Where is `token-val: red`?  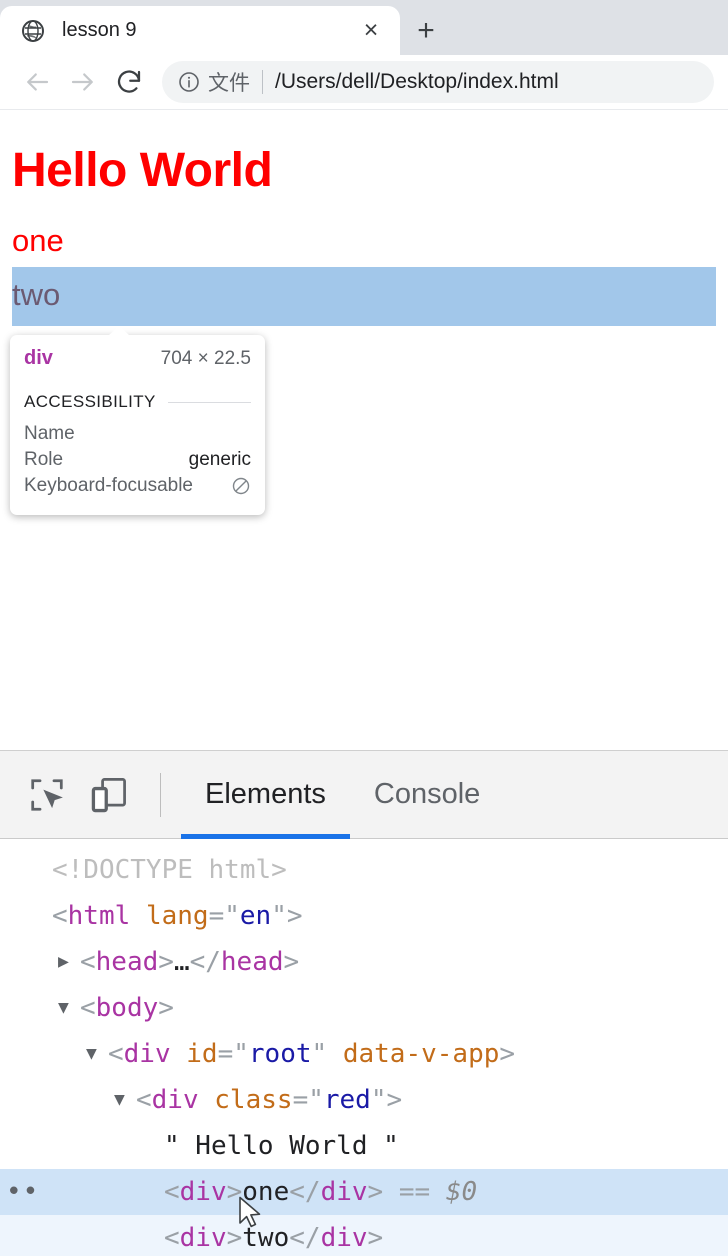
token-val: red is located at coordinates (347, 1100).